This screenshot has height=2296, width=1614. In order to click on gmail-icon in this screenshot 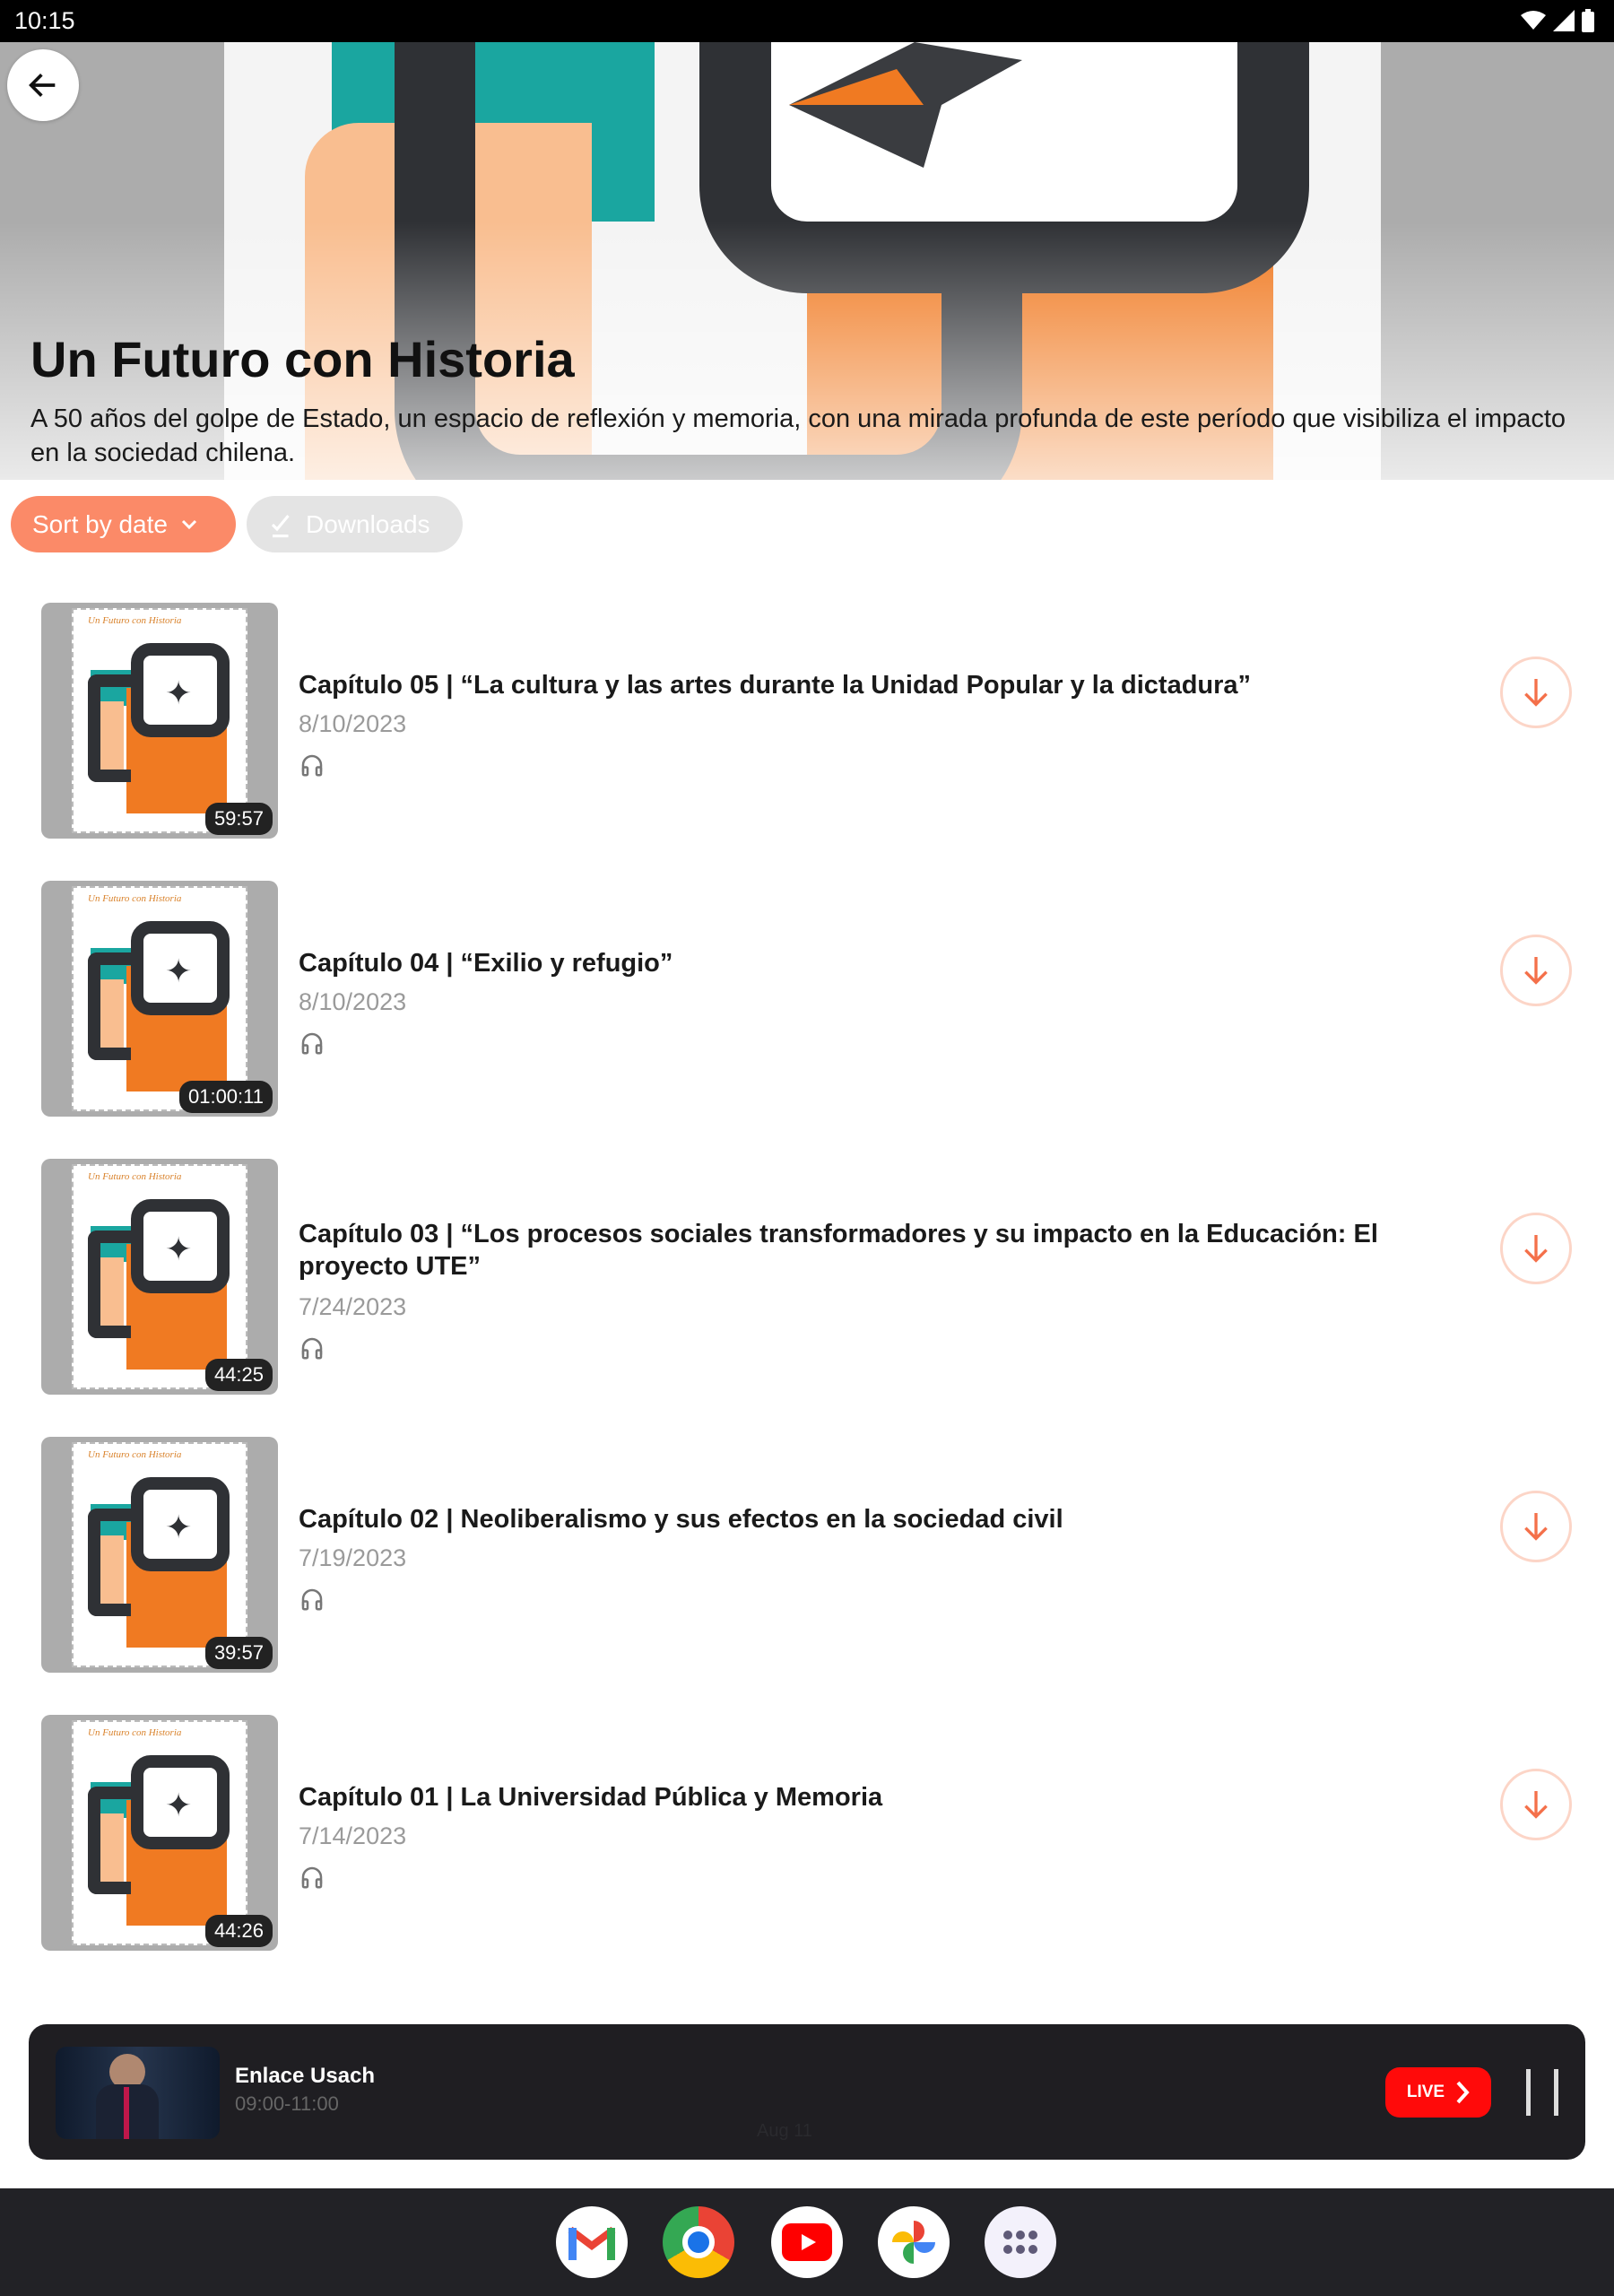, I will do `click(592, 2243)`.